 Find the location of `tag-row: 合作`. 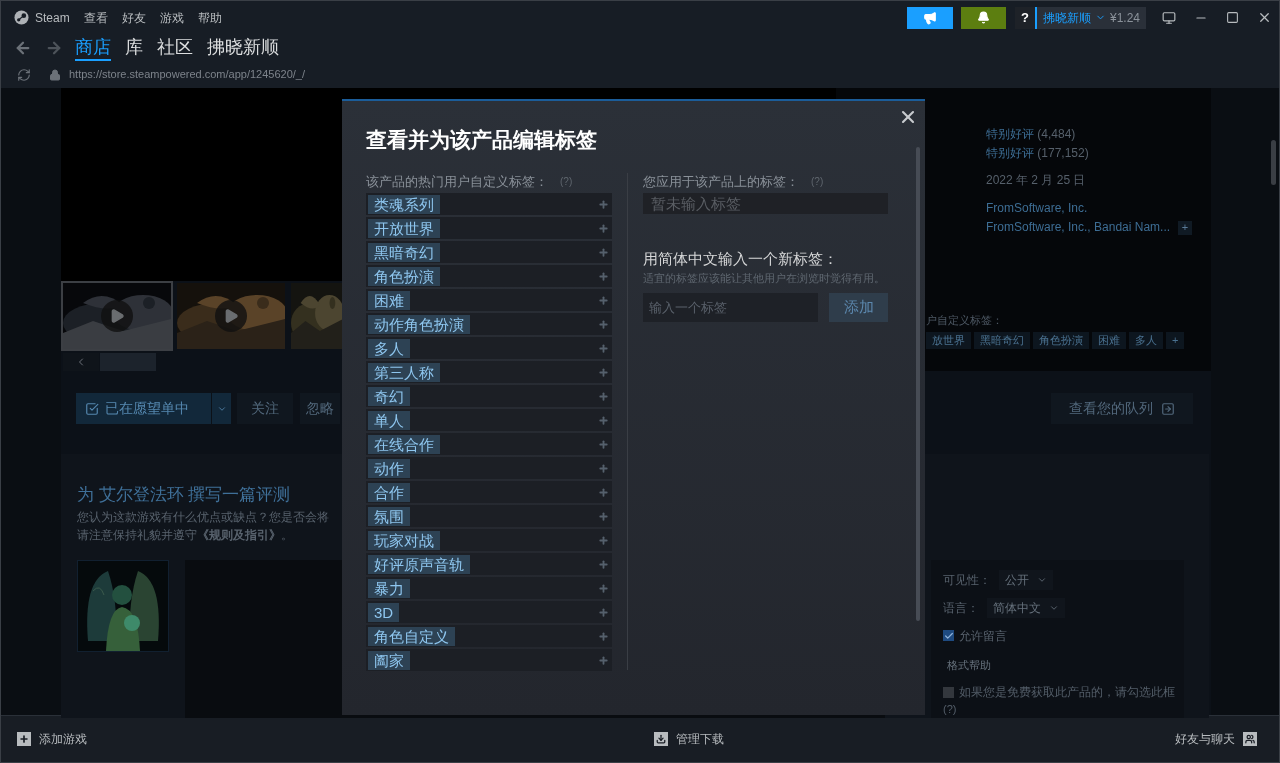

tag-row: 合作 is located at coordinates (489, 492).